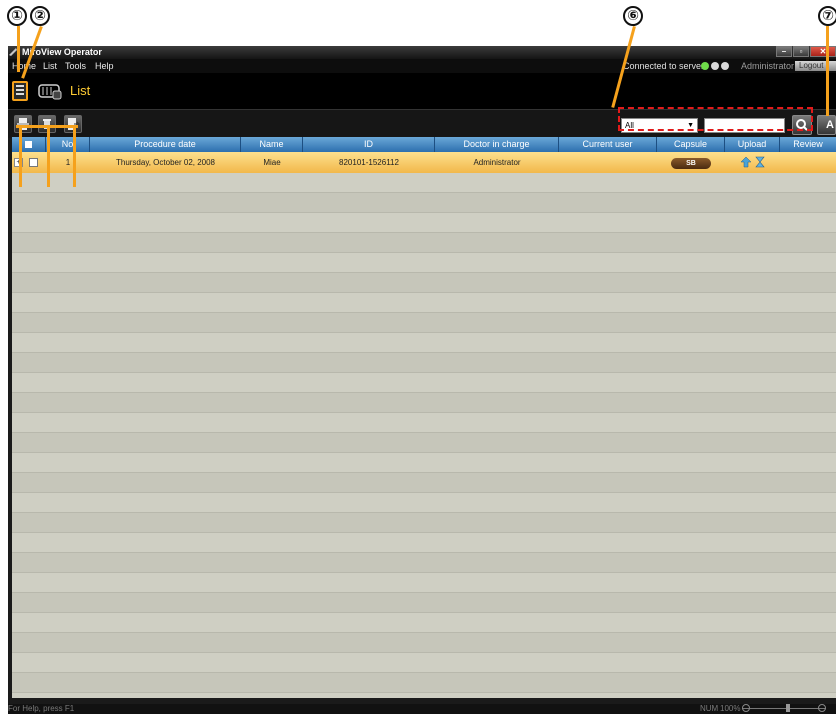  What do you see at coordinates (68, 162) in the screenshot?
I see `cell-no: 1` at bounding box center [68, 162].